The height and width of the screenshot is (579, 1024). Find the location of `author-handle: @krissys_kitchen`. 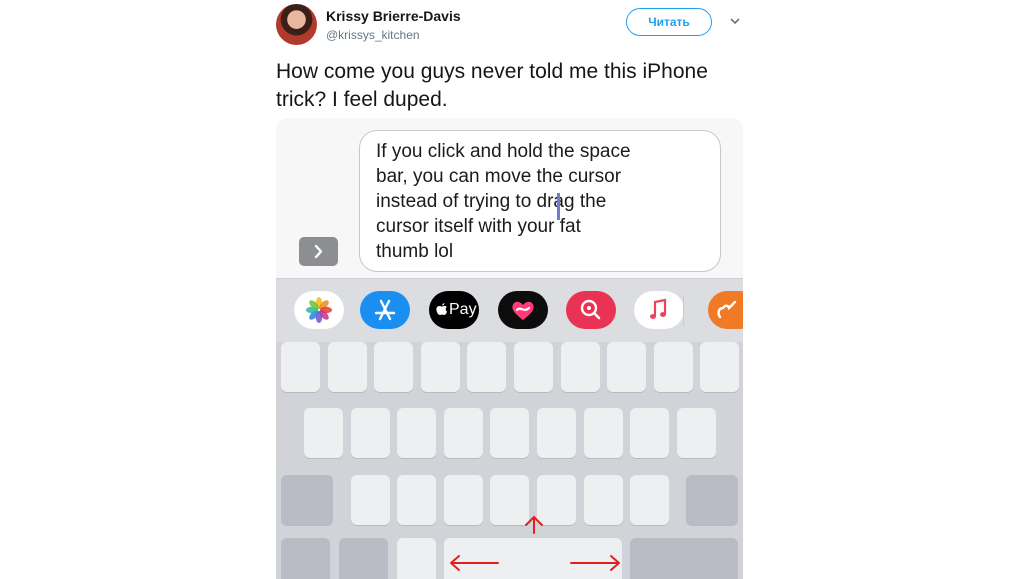

author-handle: @krissys_kitchen is located at coordinates (373, 35).